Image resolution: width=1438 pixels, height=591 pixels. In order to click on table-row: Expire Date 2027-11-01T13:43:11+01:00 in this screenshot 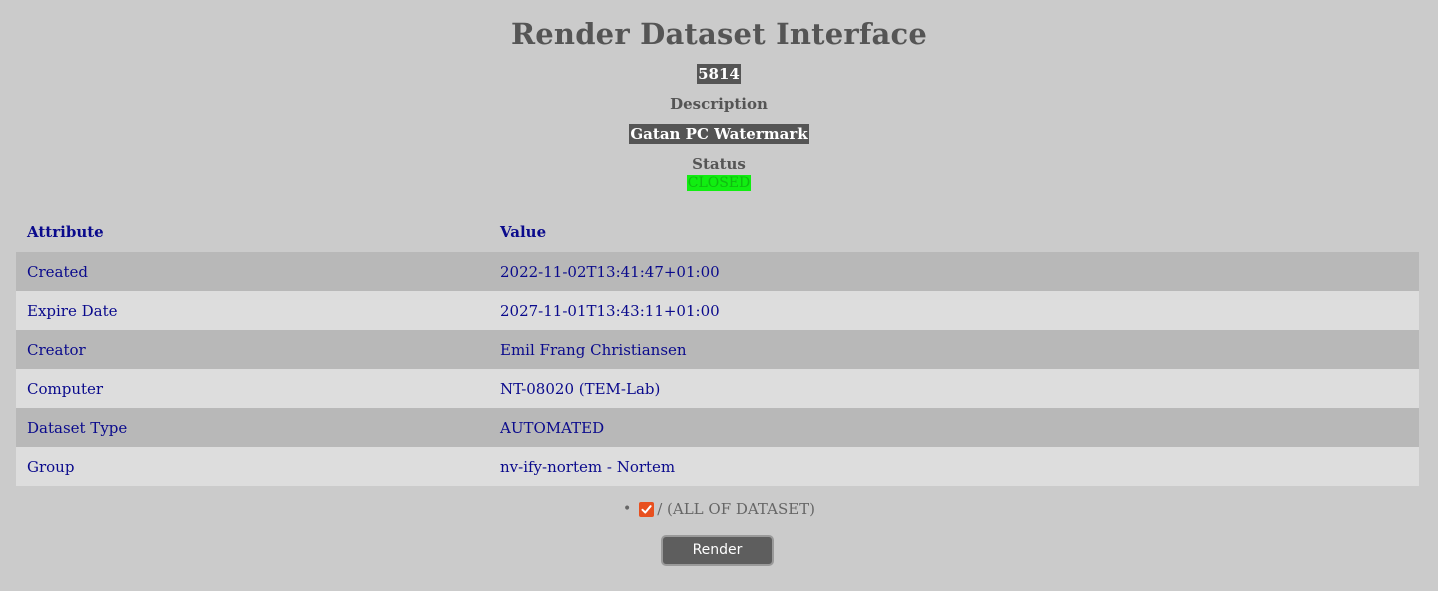, I will do `click(717, 310)`.